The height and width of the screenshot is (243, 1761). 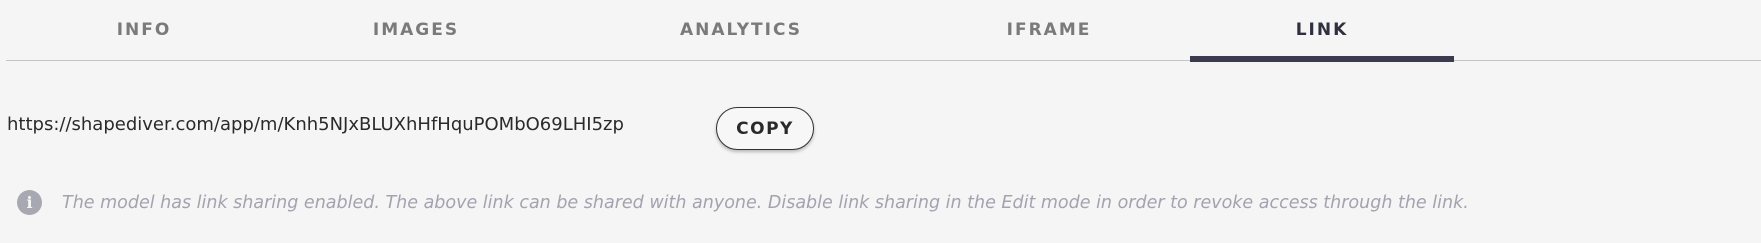 I want to click on tab-info-label: INFO, so click(x=144, y=29).